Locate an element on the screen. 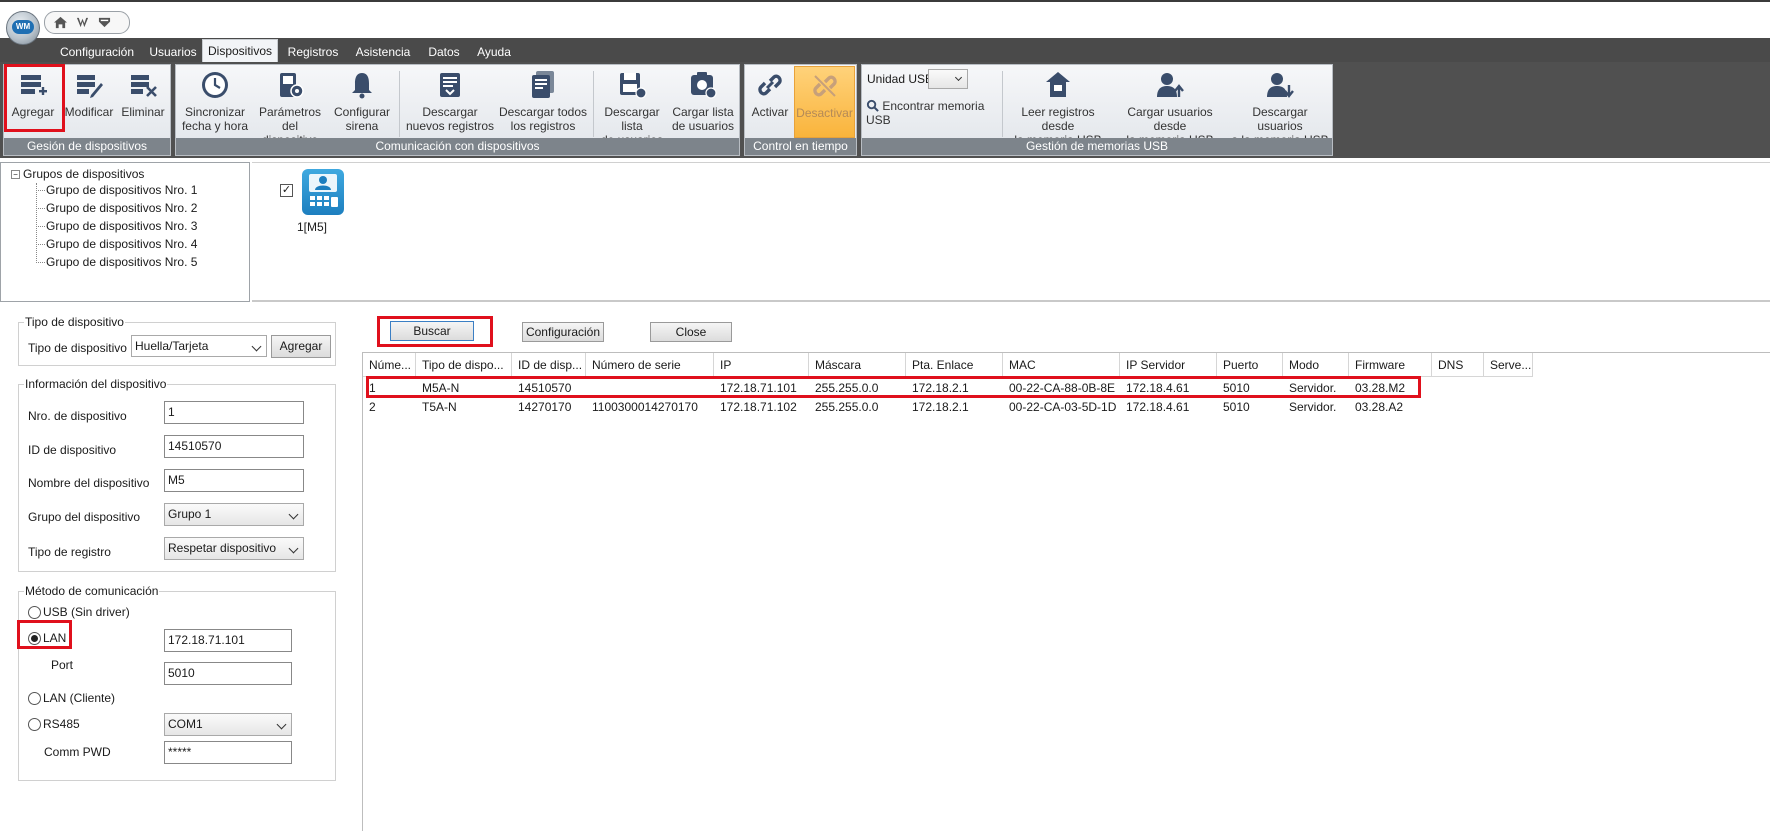 The image size is (1770, 831). close-button: Close is located at coordinates (691, 332).